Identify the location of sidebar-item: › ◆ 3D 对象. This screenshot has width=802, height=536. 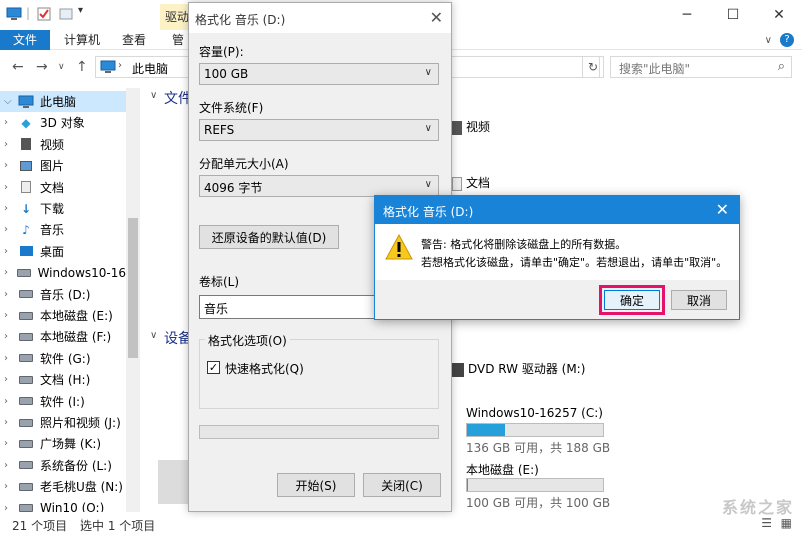
(63, 122).